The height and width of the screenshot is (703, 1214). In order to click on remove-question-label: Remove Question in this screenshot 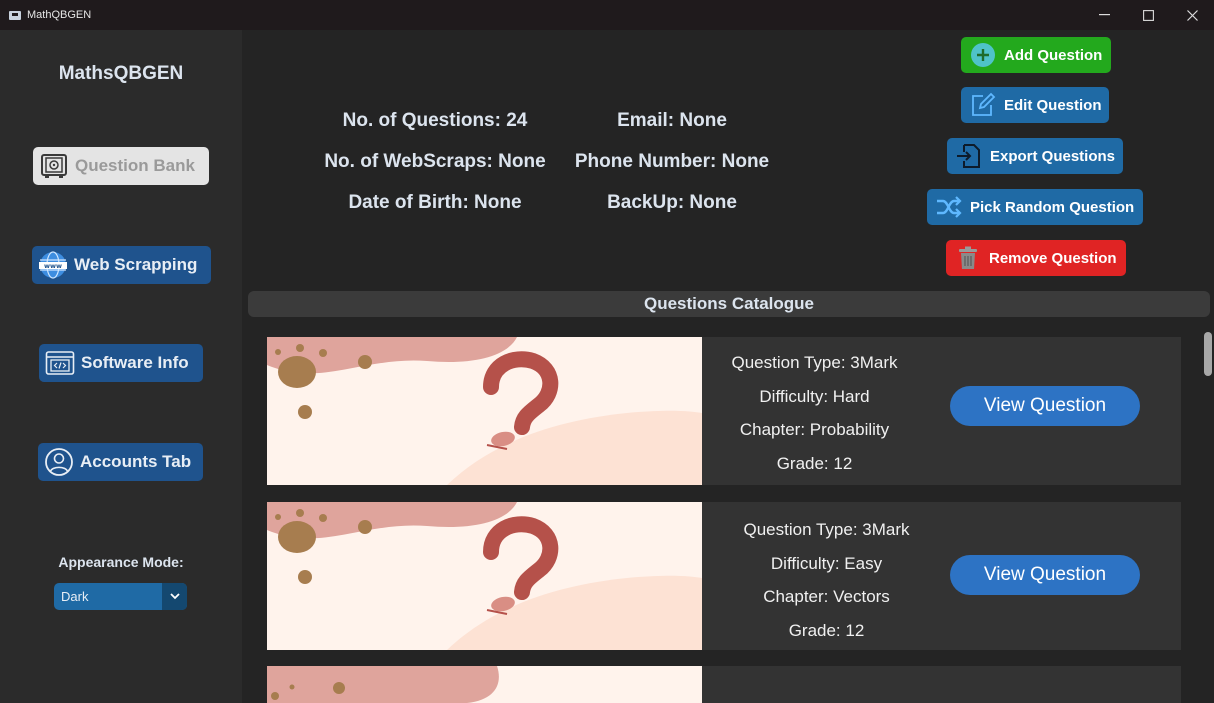, I will do `click(1053, 258)`.